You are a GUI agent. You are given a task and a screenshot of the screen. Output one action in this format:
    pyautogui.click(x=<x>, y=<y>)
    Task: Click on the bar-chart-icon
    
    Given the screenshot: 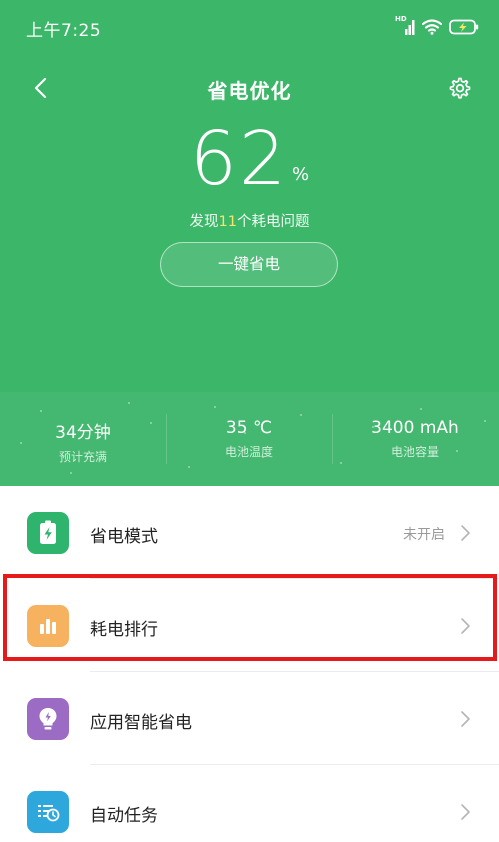 What is the action you would take?
    pyautogui.click(x=48, y=626)
    